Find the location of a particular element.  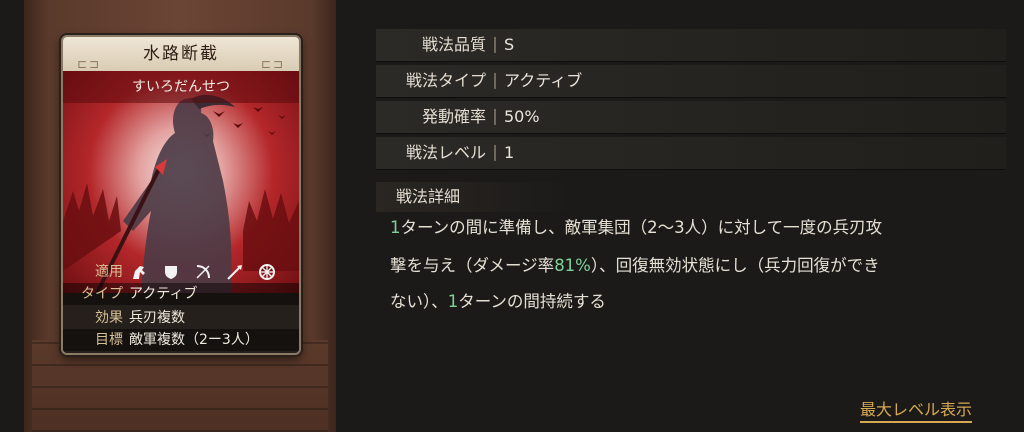

target-row: 目標 敵軍複数（2ー3人） is located at coordinates (181, 340).